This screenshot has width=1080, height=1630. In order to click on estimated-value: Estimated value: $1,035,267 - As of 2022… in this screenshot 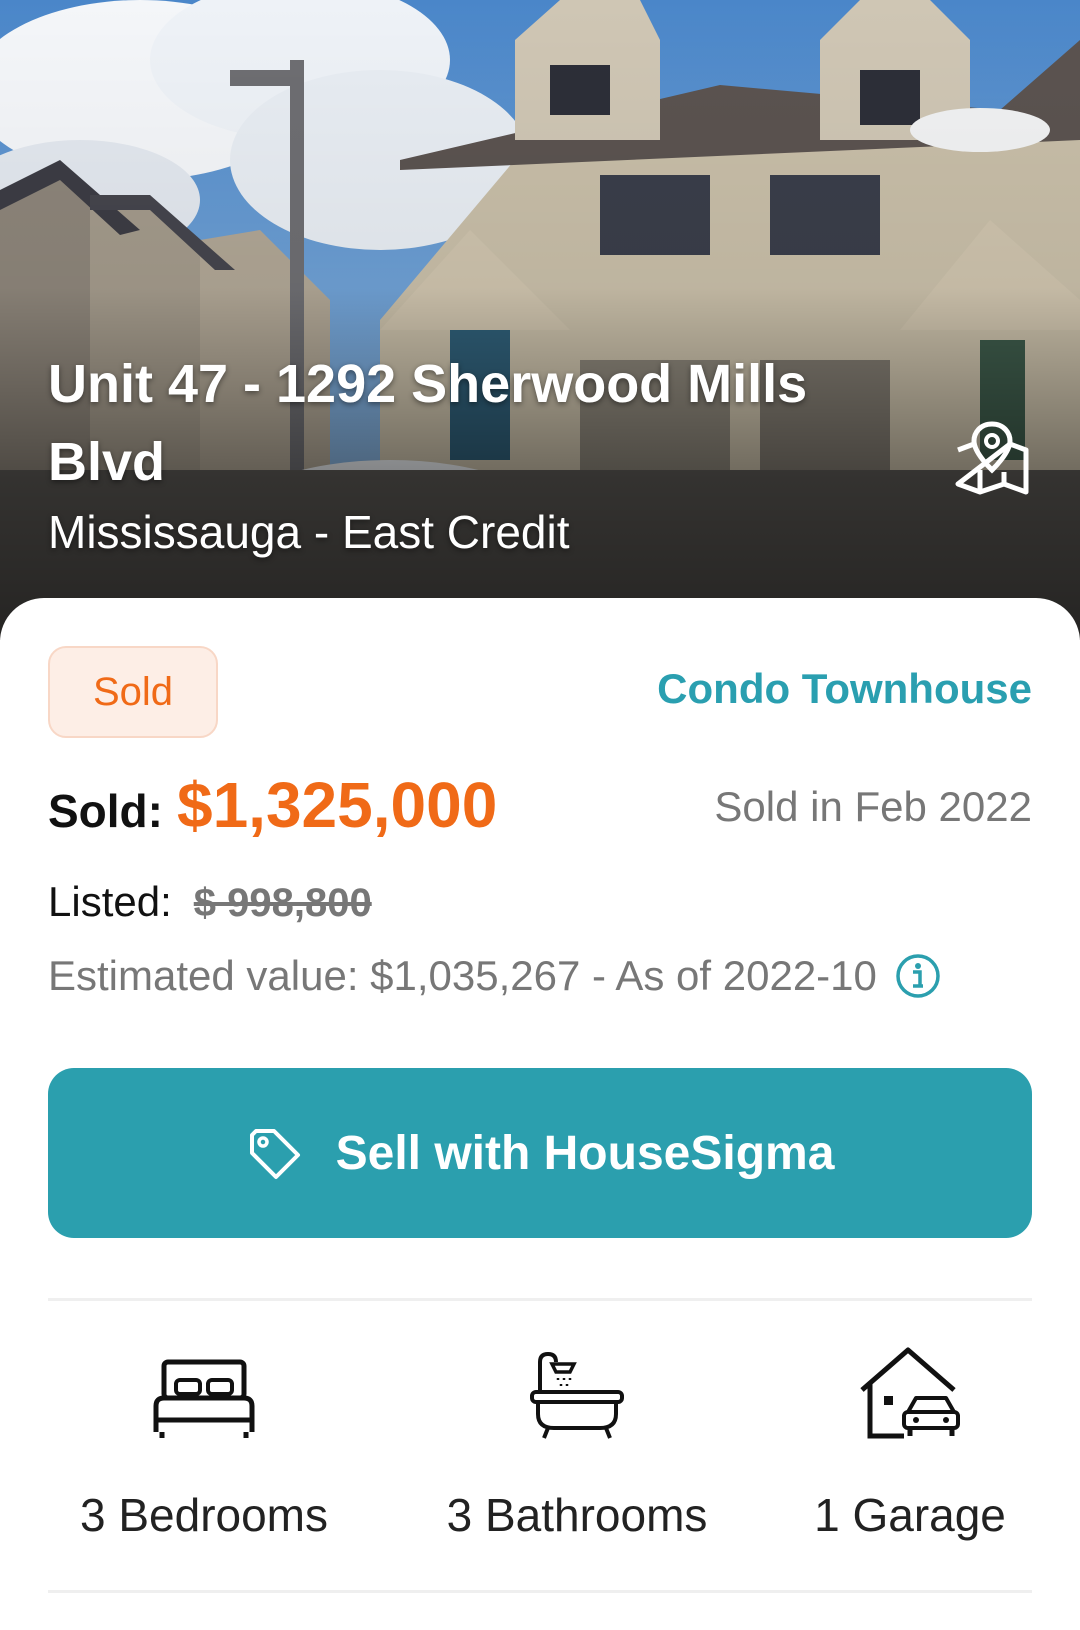, I will do `click(462, 975)`.